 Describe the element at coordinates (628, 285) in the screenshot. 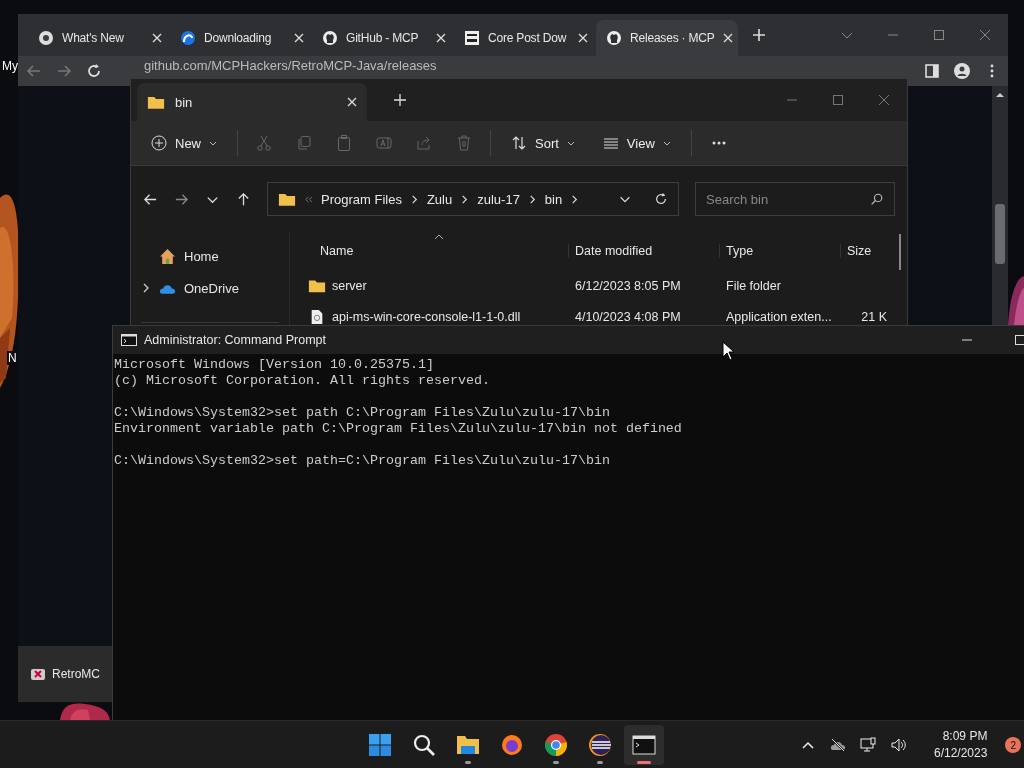

I see `date-cell-text: 6/12/2023 8:05 PM` at that location.